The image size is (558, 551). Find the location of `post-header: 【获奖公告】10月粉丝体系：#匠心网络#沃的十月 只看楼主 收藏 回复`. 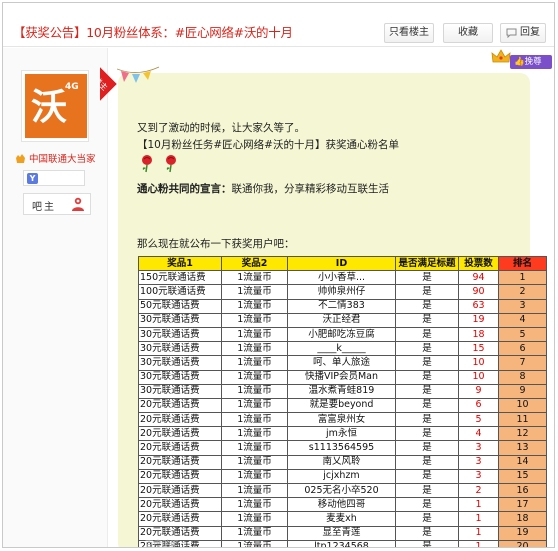

post-header: 【获奖公告】10月粉丝体系：#匠心网络#沃的十月 只看楼主 收藏 回复 is located at coordinates (278, 25).